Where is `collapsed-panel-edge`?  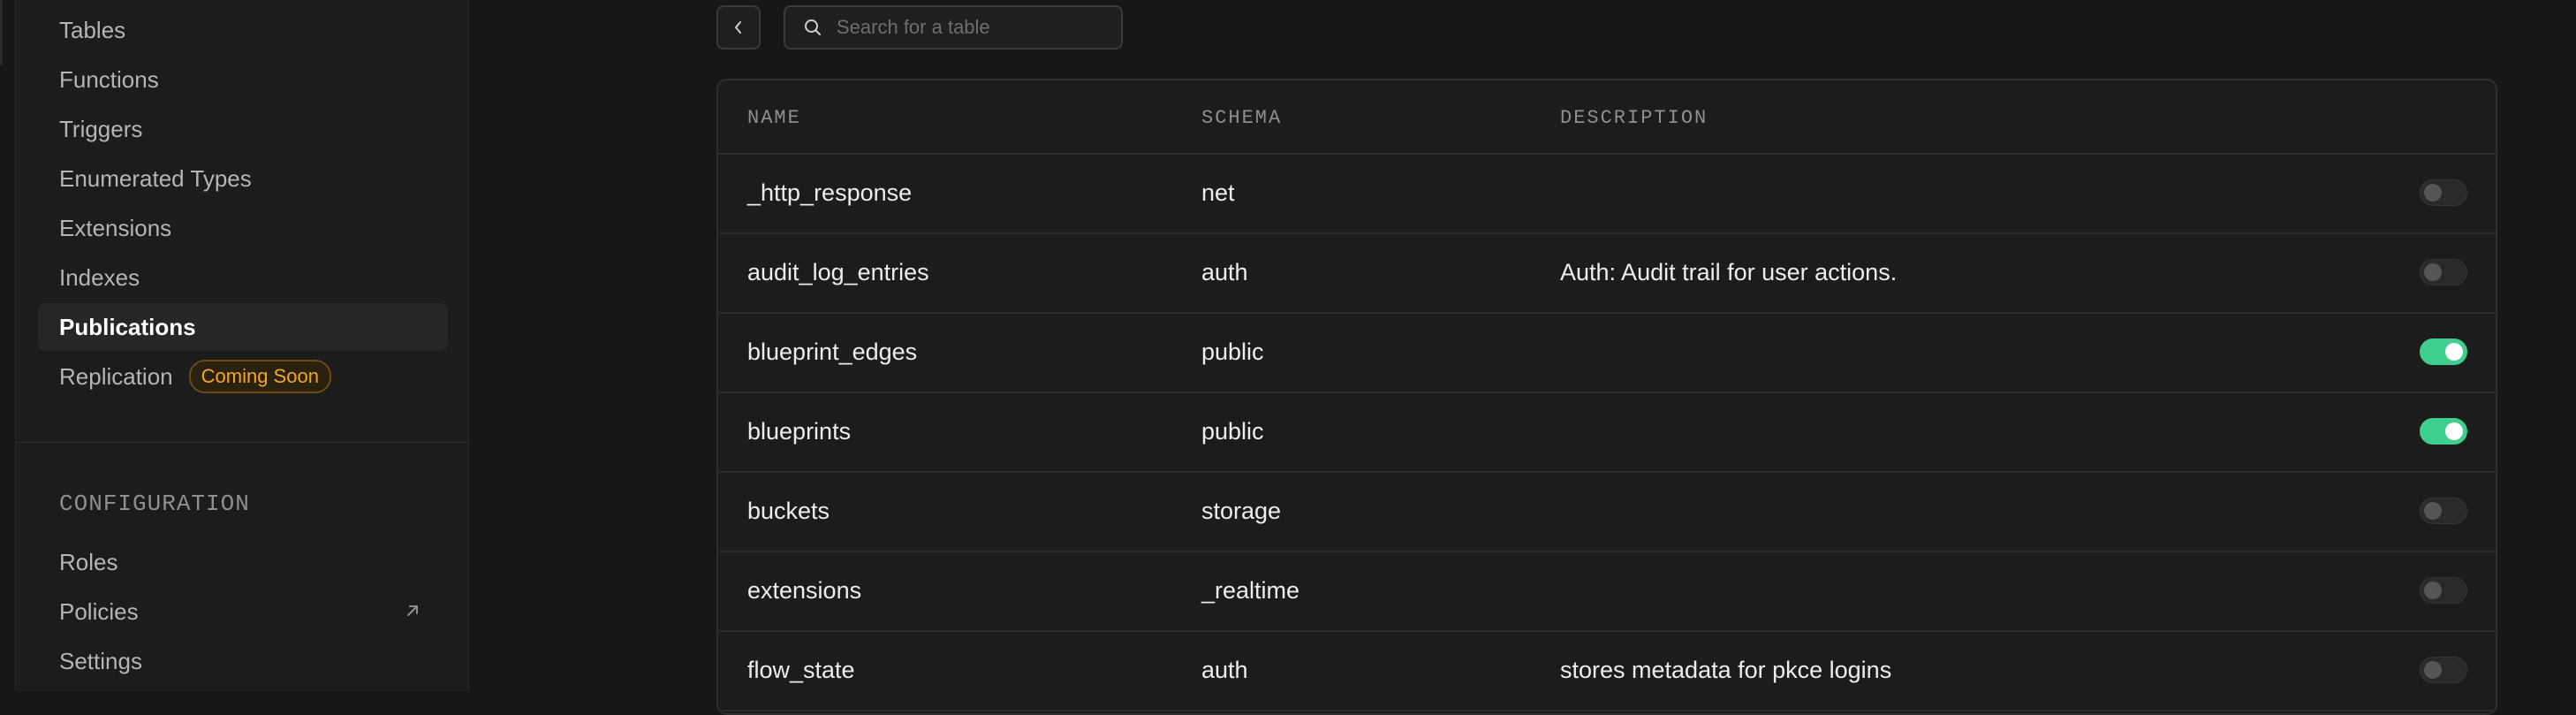
collapsed-panel-edge is located at coordinates (2, 32).